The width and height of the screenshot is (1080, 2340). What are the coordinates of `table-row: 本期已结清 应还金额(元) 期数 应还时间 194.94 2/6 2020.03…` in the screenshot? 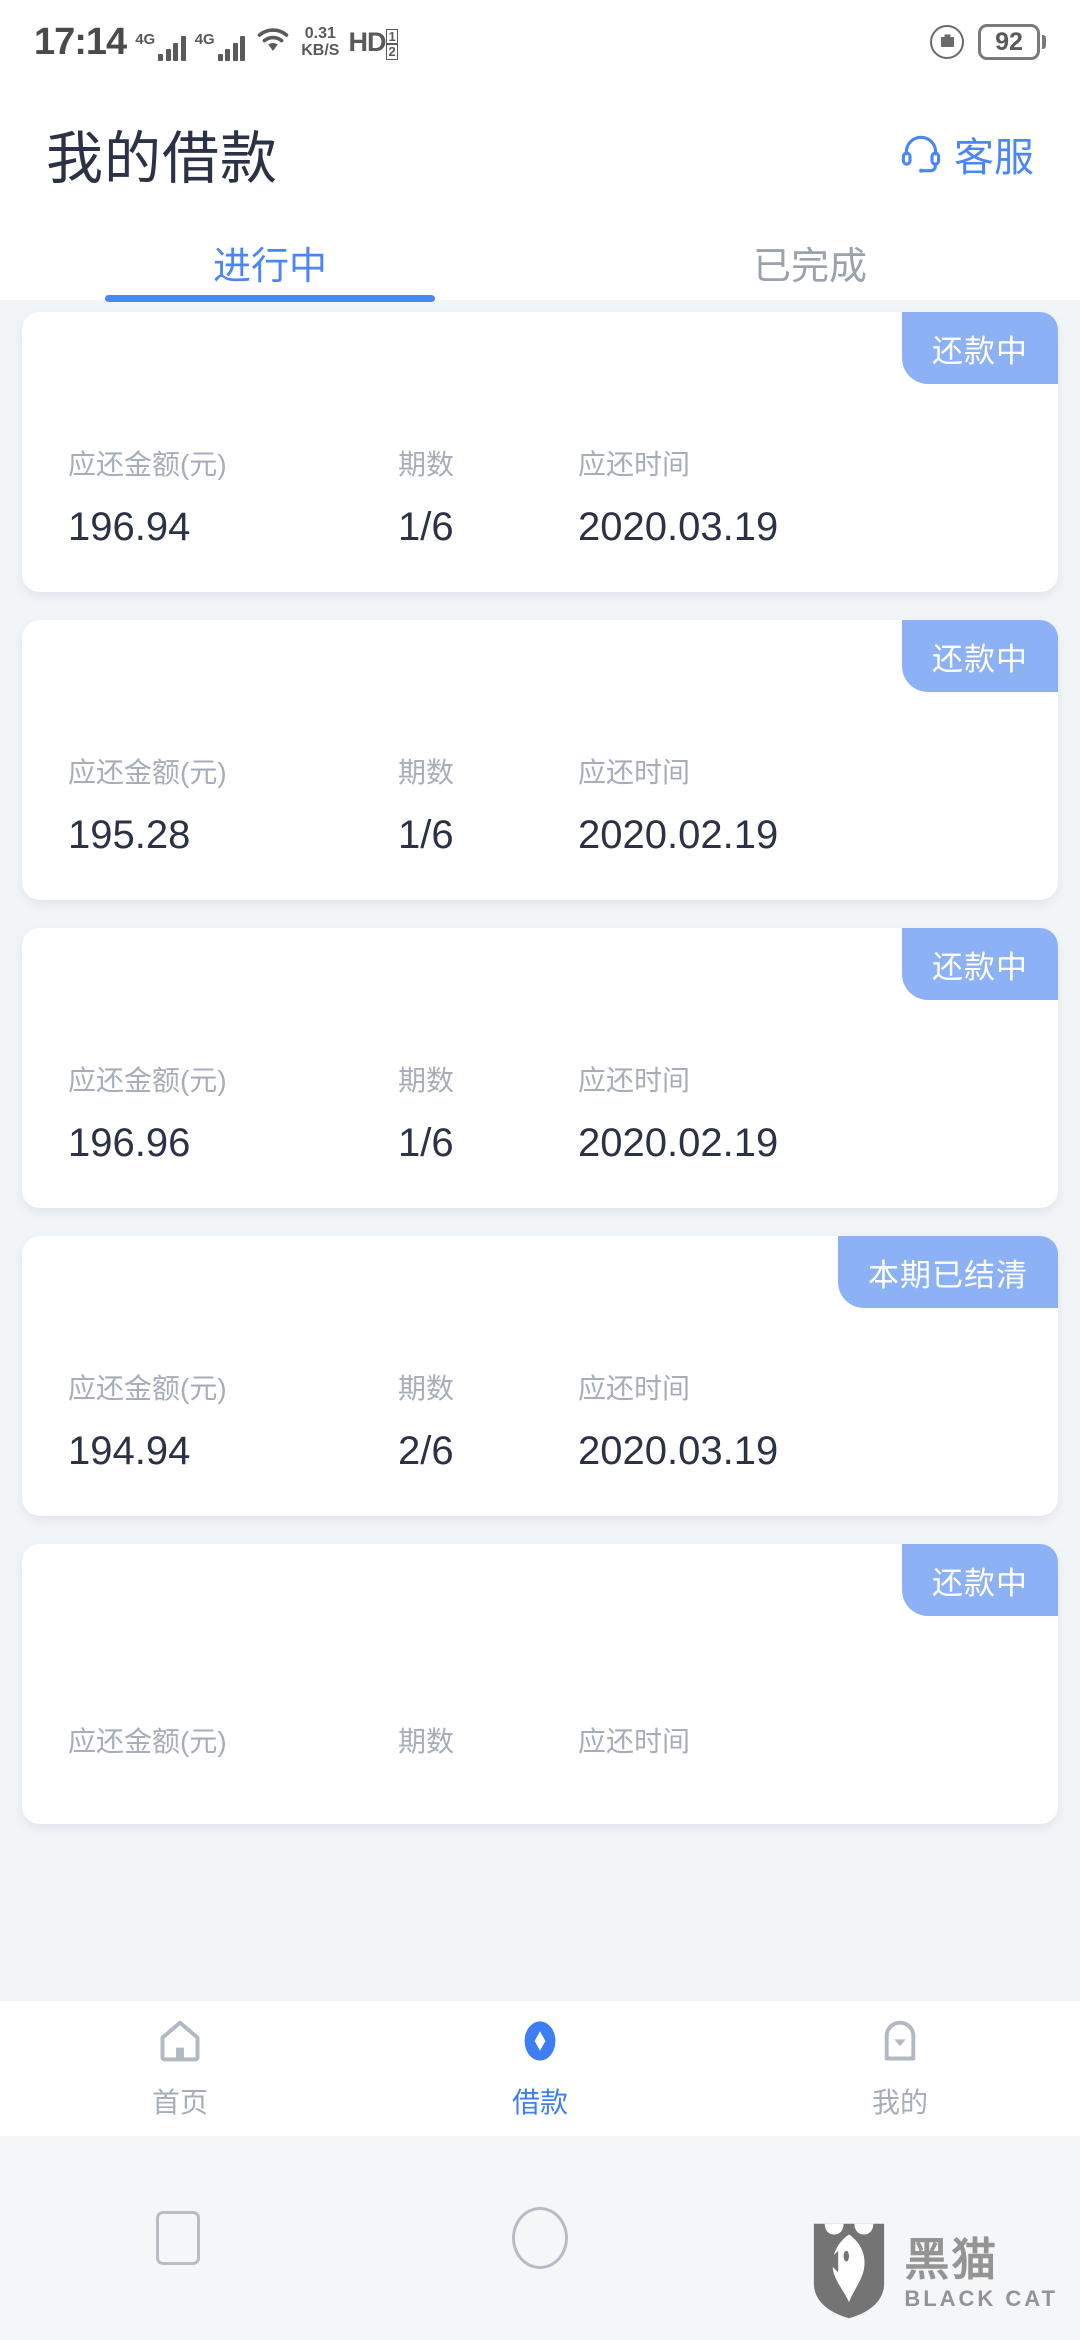 It's located at (540, 1376).